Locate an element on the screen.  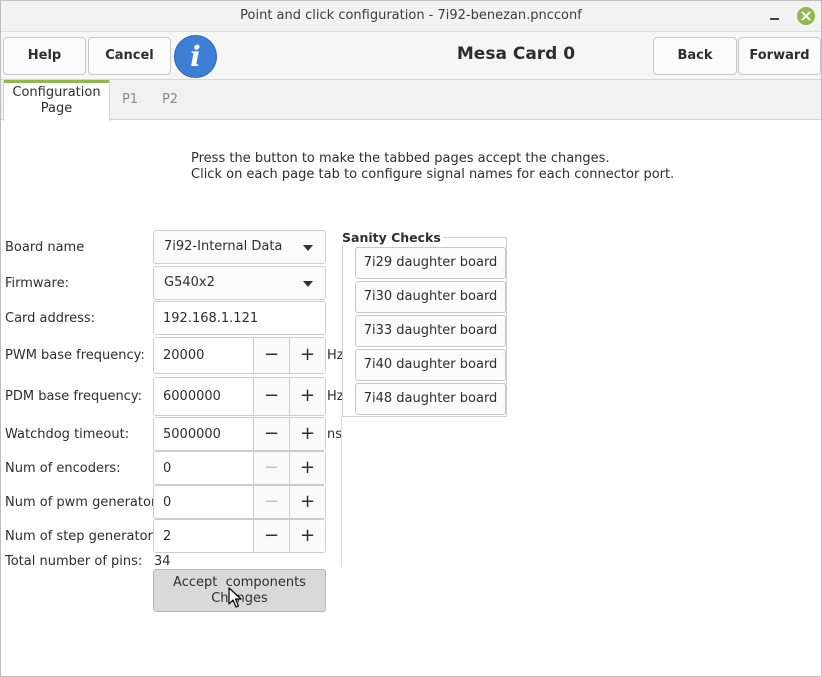
sanity-checks-title: Sanity Checks is located at coordinates (392, 237).